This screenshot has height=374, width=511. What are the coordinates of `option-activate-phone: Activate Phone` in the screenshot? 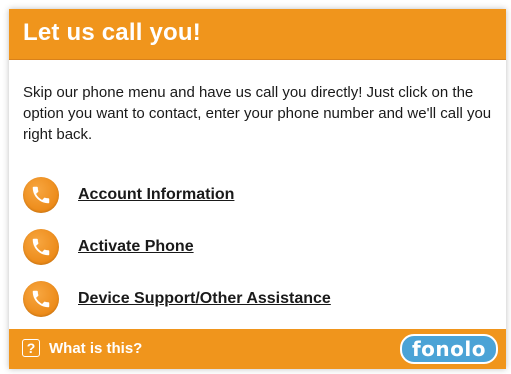 It's located at (258, 247).